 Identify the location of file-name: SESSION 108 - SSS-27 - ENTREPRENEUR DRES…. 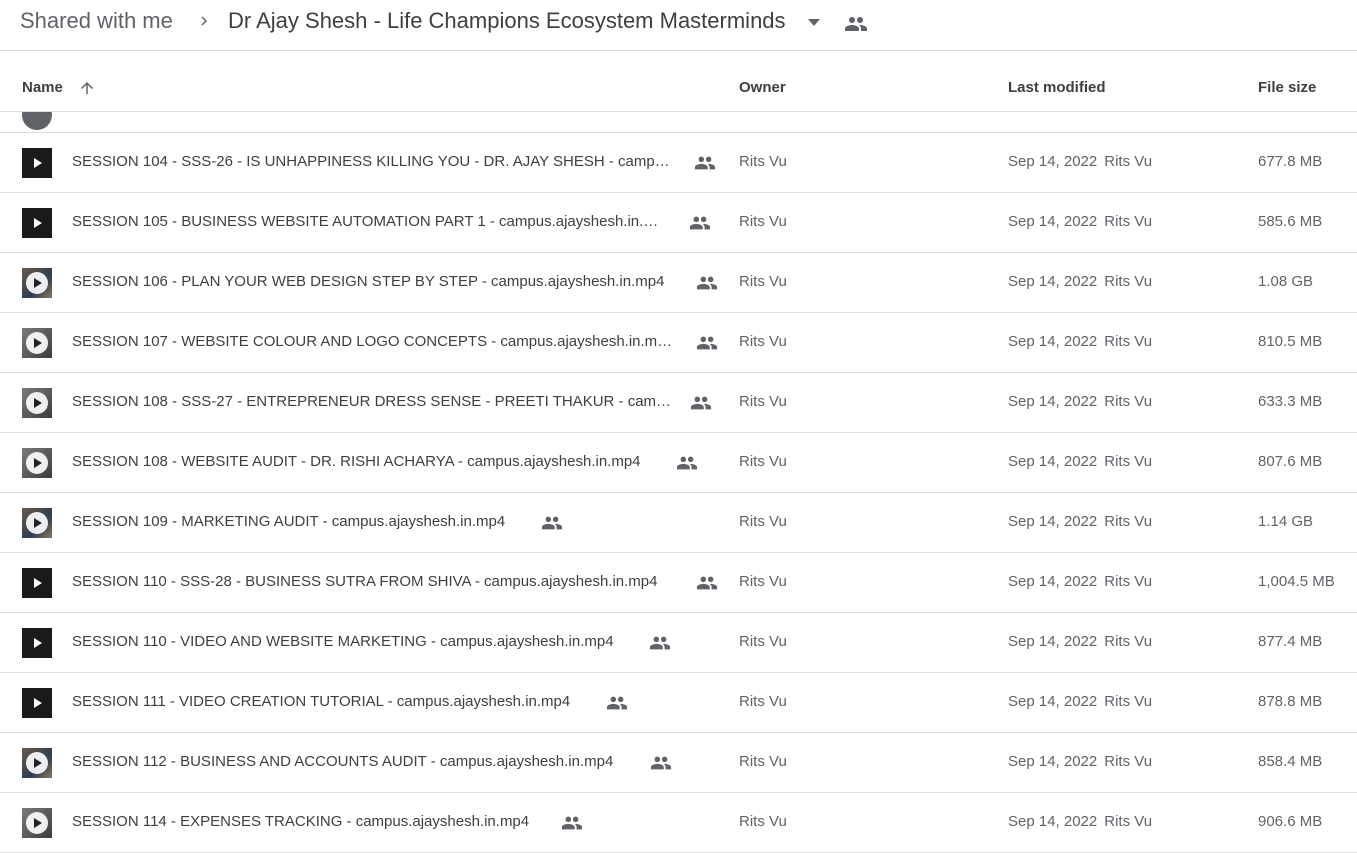
(375, 401).